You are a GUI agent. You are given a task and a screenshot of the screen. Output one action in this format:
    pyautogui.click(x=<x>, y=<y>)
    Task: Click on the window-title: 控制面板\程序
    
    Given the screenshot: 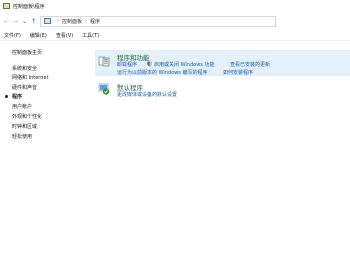 What is the action you would take?
    pyautogui.click(x=29, y=6)
    